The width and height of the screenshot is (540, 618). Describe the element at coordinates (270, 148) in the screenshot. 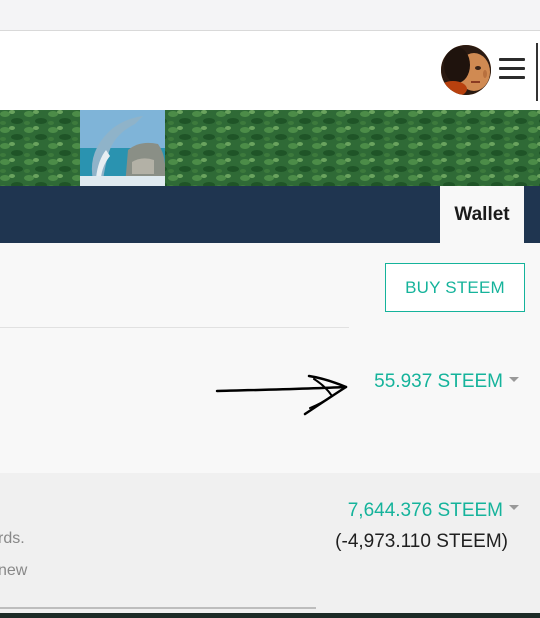

I see `profile-cover-banner` at that location.